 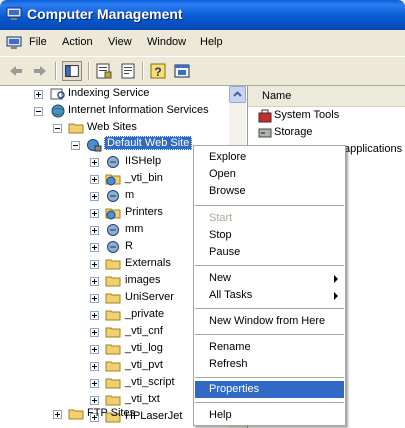 I want to click on tree-label: Internet Information Services, so click(x=138, y=110).